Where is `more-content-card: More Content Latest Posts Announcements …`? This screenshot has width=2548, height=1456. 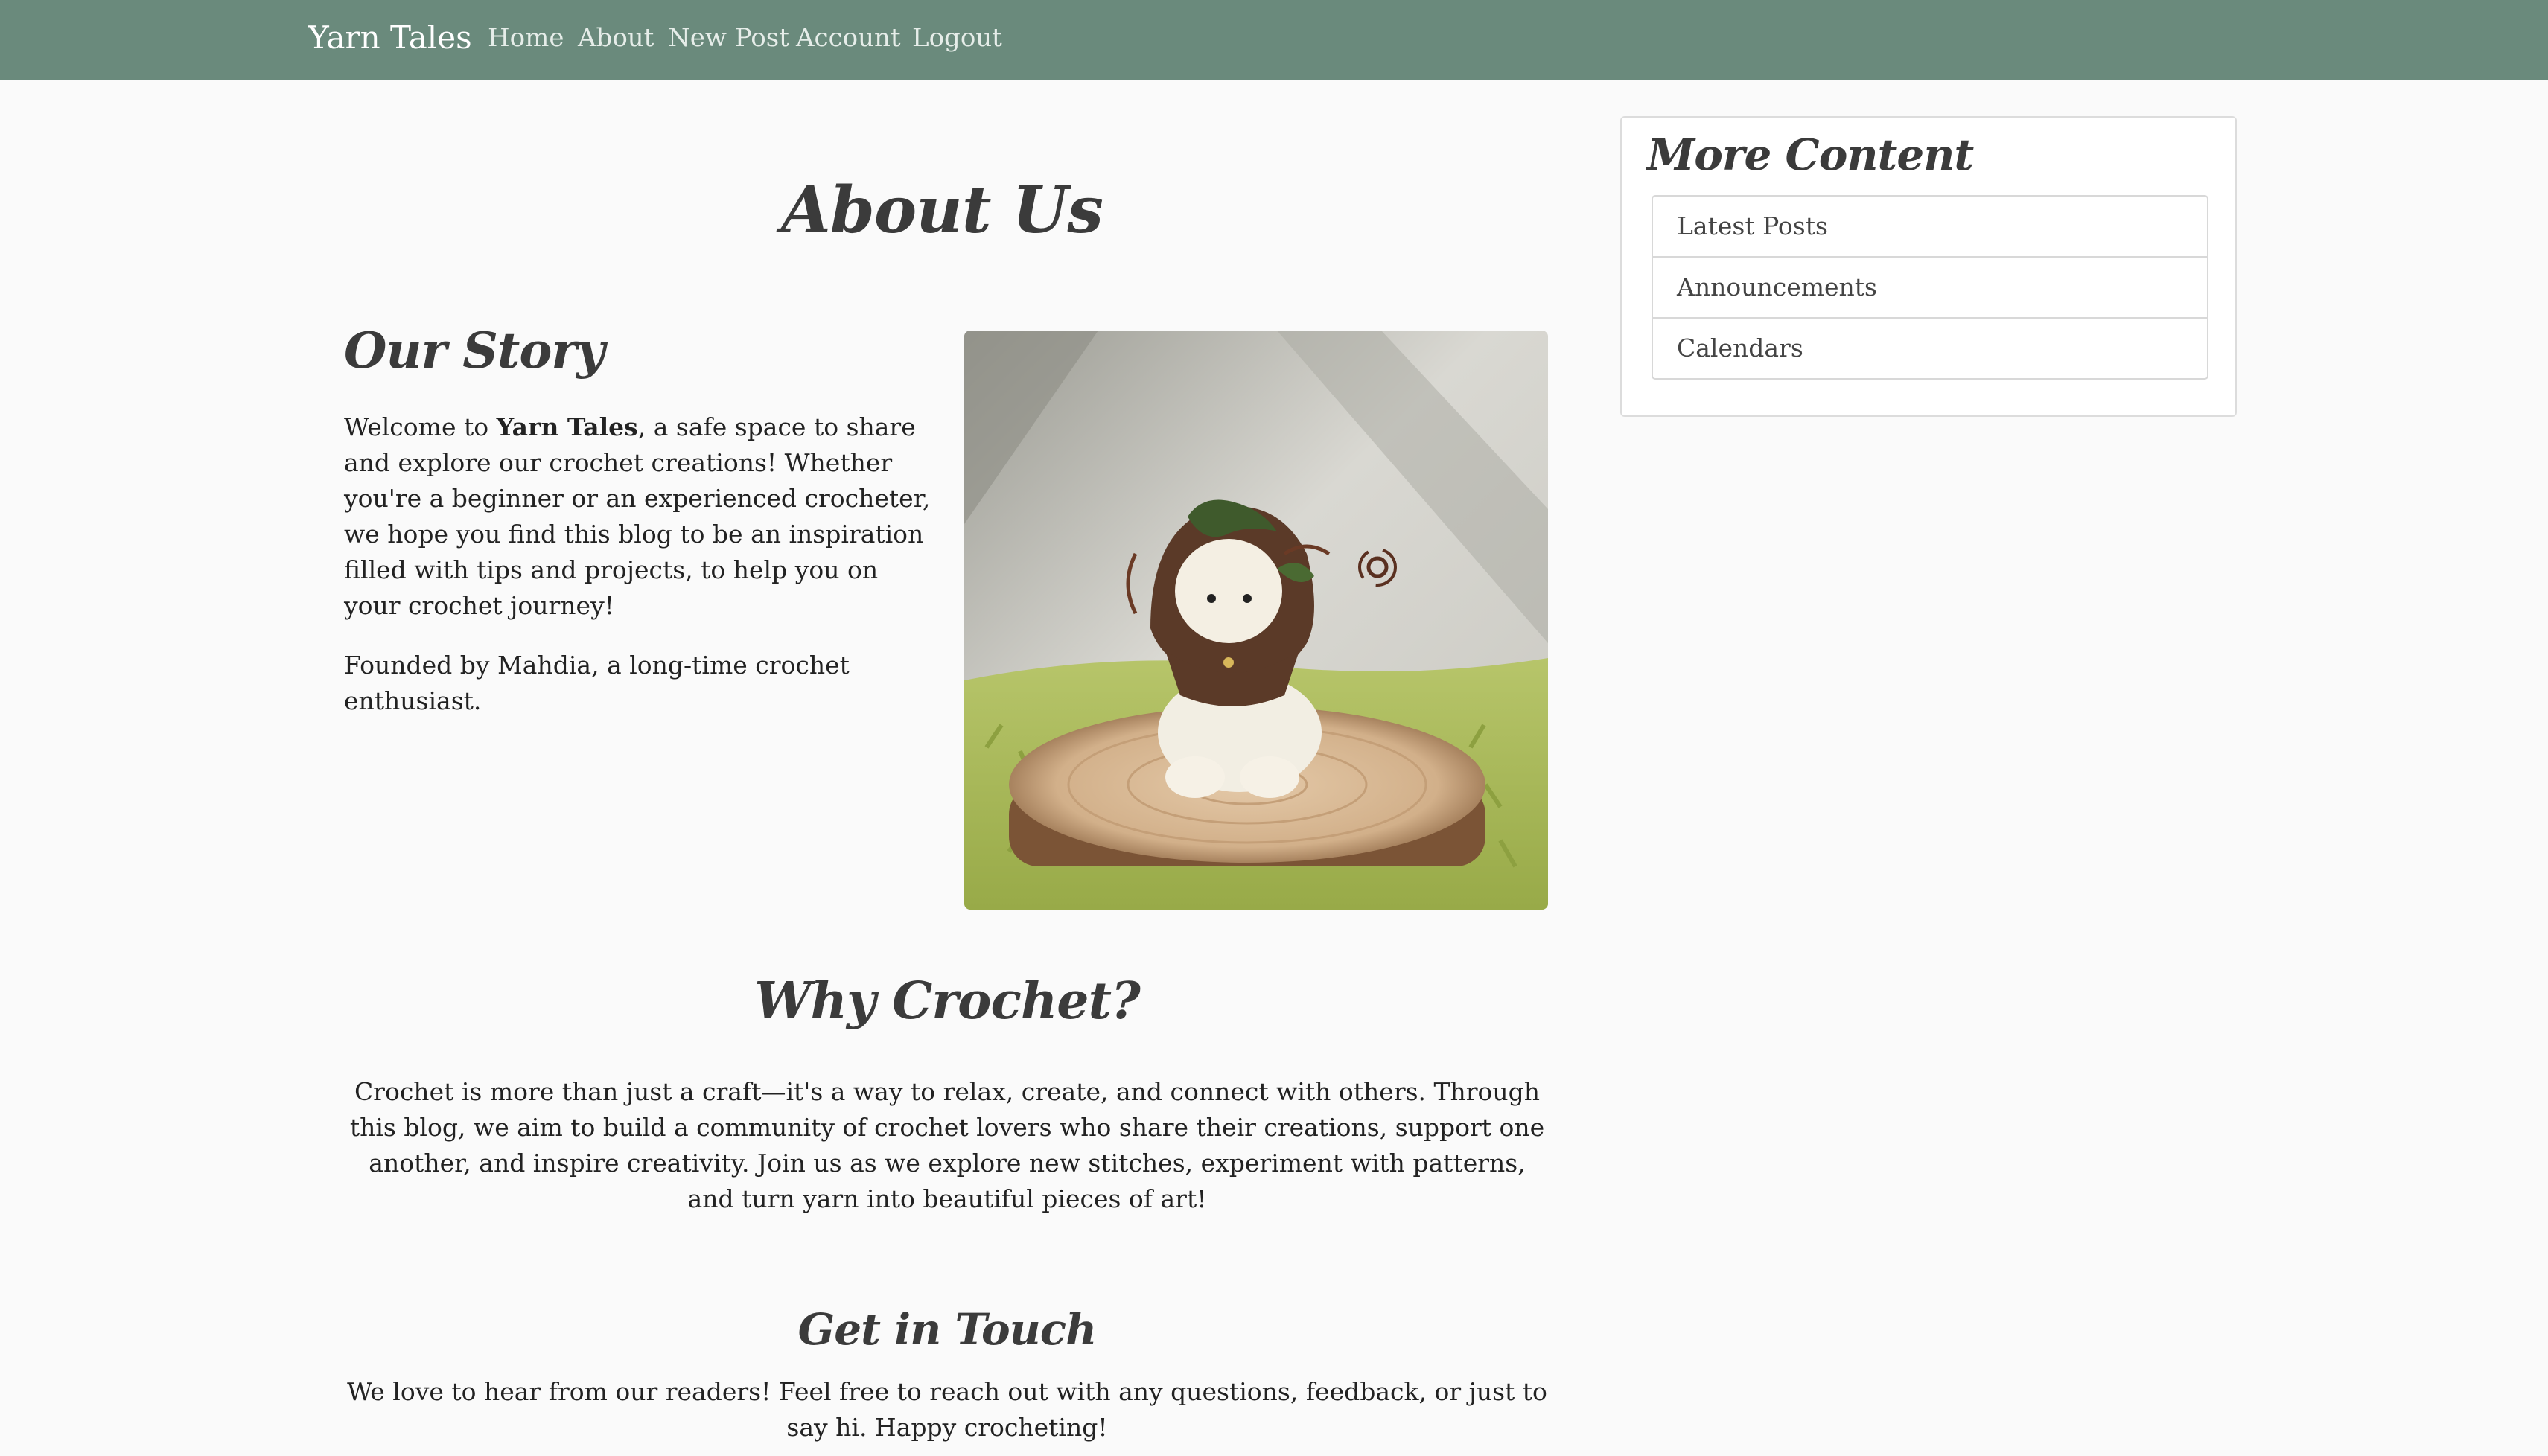
more-content-card: More Content Latest Posts Announcements … is located at coordinates (1928, 266).